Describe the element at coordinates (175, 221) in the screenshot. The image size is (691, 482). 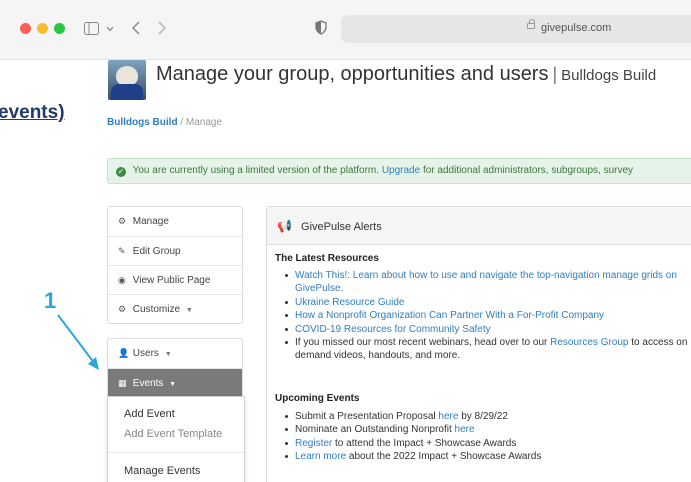
I see `sidebar-item-manage: ⚙ Manage` at that location.